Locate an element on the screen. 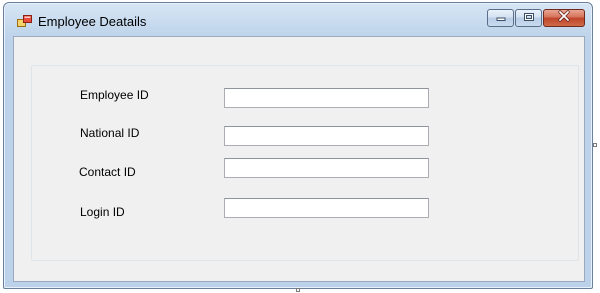 Image resolution: width=600 pixels, height=293 pixels. login-id-input is located at coordinates (326, 208).